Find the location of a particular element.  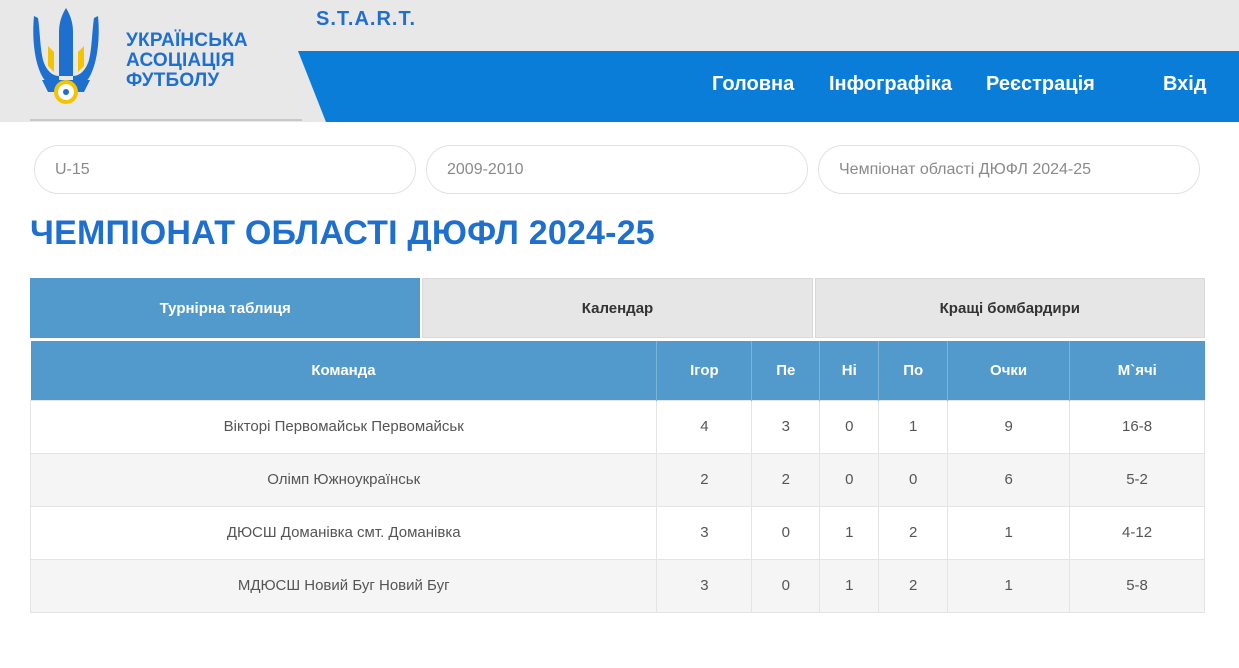

tab-standings: Турнірна таблиця is located at coordinates (225, 308).